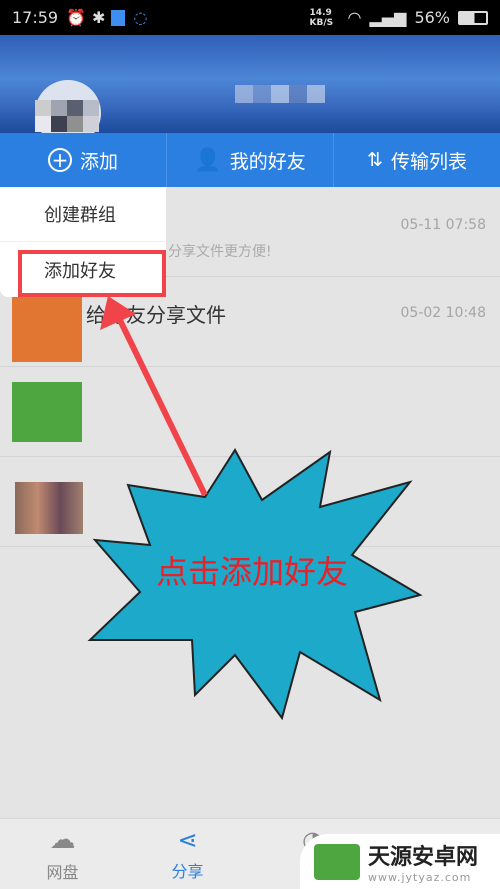 This screenshot has height=889, width=500. Describe the element at coordinates (62, 840) in the screenshot. I see `cloud-icon: ☁` at that location.